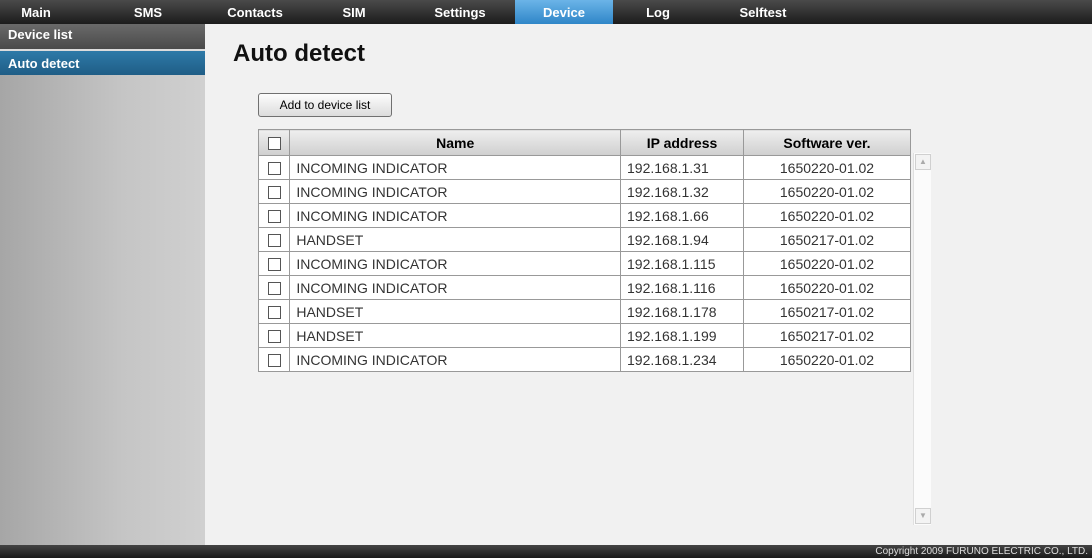 This screenshot has height=558, width=1092. What do you see at coordinates (682, 263) in the screenshot?
I see `ip-address-cell: 192.168.1.115` at bounding box center [682, 263].